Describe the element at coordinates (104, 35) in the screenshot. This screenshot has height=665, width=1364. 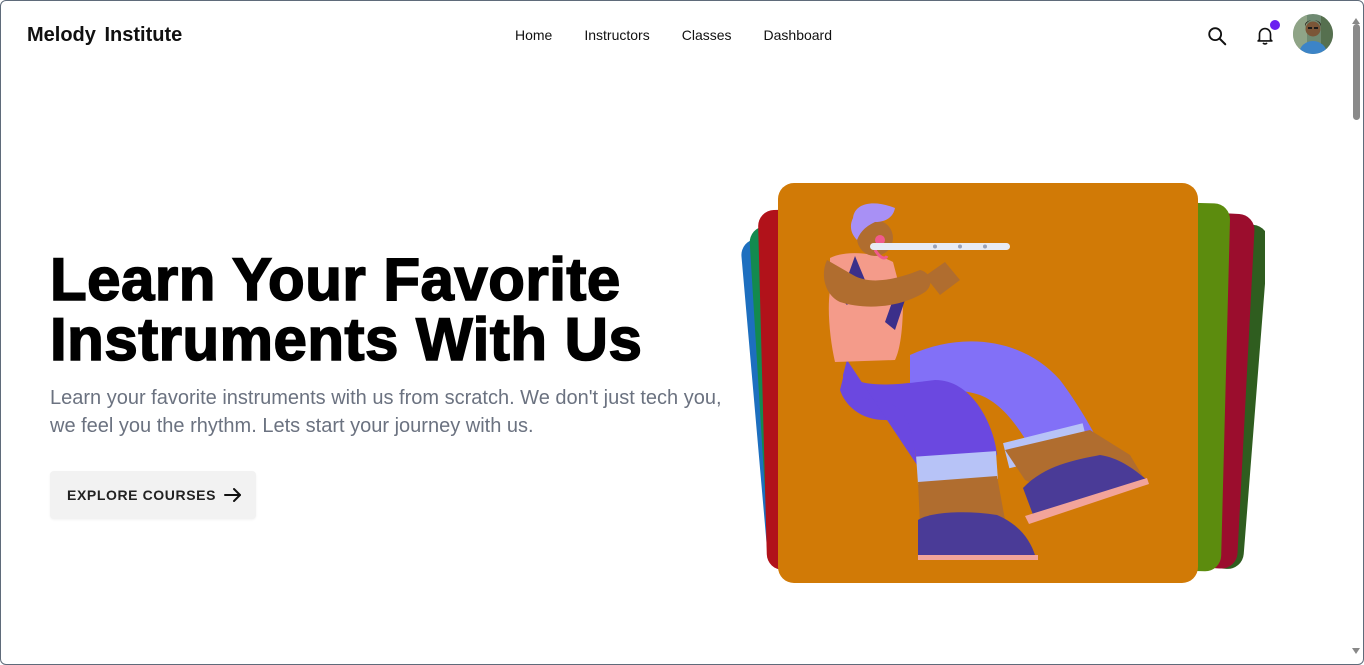
I see `brand-logo: Melody Institute` at that location.